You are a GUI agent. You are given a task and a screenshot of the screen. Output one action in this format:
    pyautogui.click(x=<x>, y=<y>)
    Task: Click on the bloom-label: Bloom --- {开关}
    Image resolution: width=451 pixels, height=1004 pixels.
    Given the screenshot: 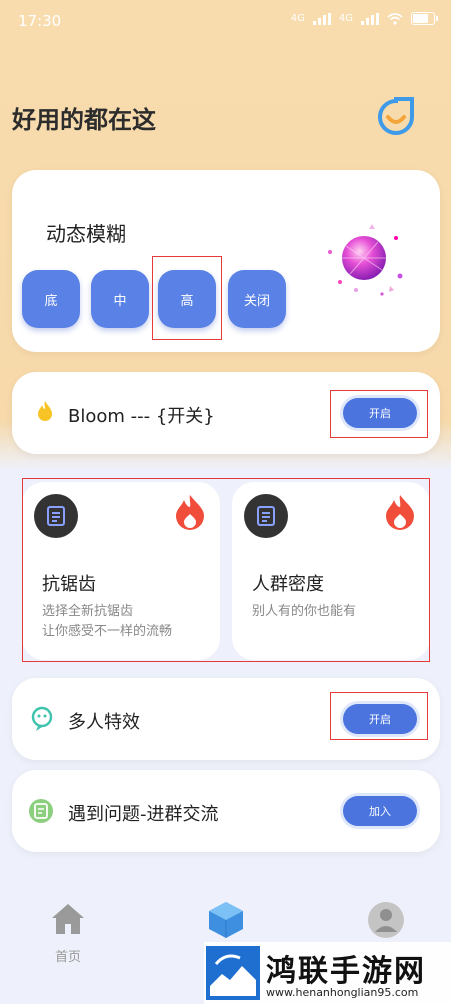 What is the action you would take?
    pyautogui.click(x=141, y=416)
    